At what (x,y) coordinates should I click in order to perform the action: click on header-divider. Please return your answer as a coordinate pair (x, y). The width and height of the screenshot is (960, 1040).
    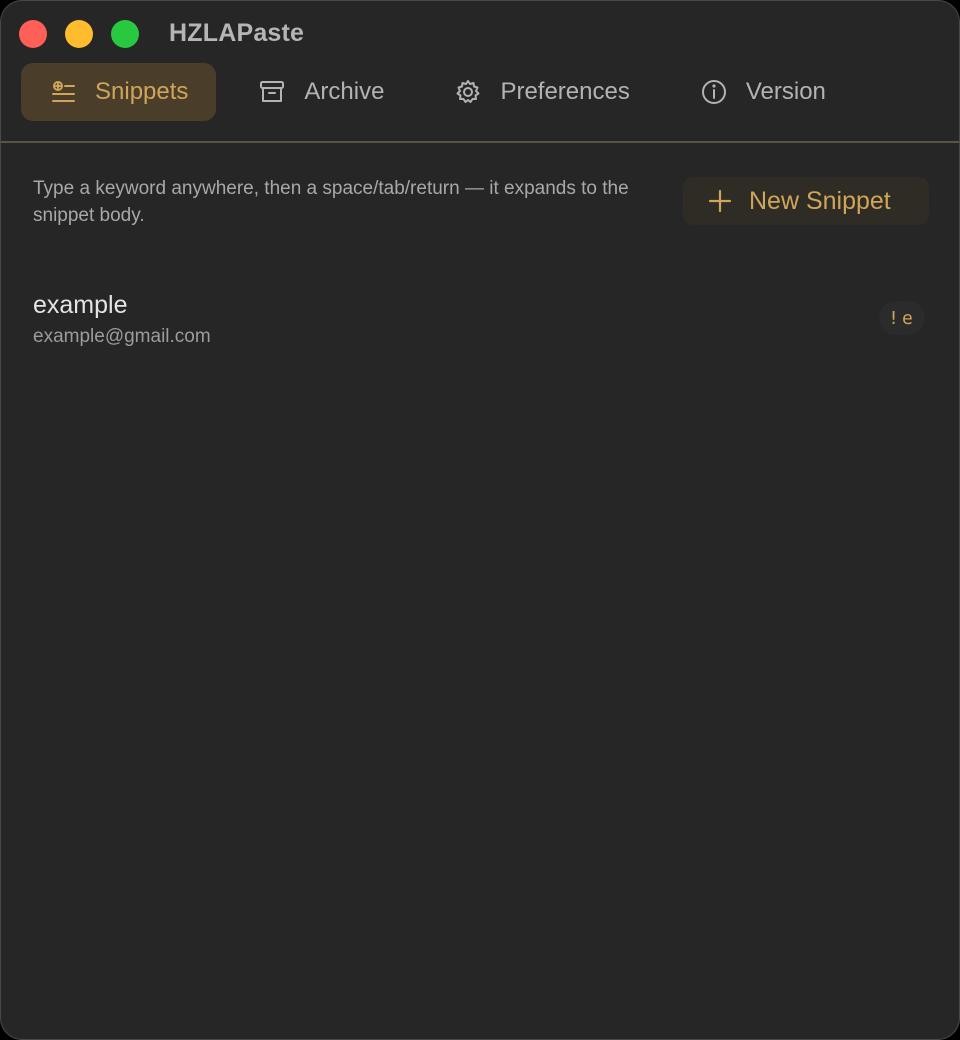
    Looking at the image, I should click on (480, 142).